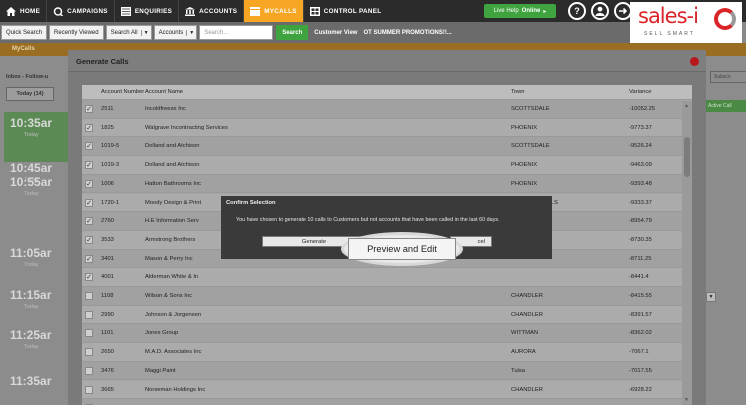 This screenshot has width=746, height=405. Describe the element at coordinates (640, 92) in the screenshot. I see `column-variance: Variance` at that location.